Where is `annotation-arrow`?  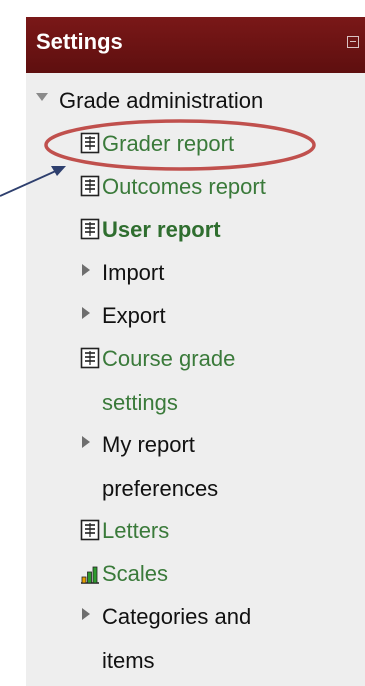
annotation-arrow is located at coordinates (33, 181).